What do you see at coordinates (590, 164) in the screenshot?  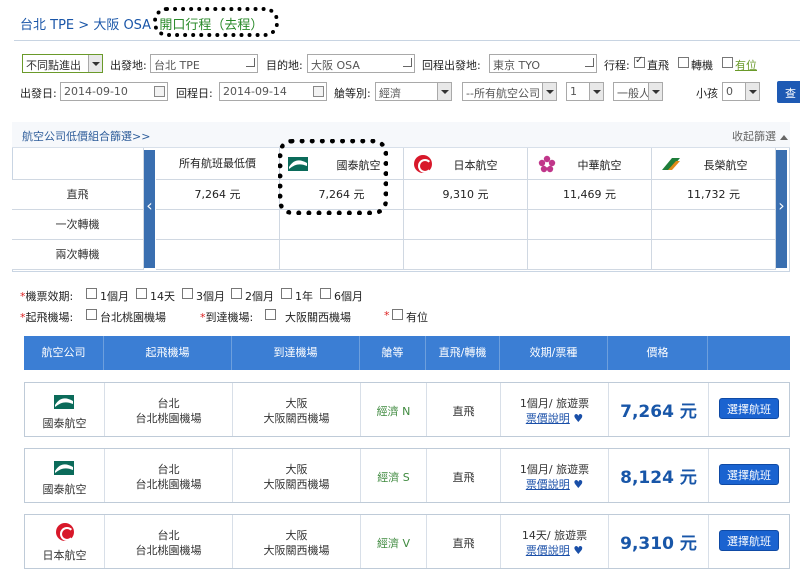 I see `col-header-china-airlines: 中華航空` at bounding box center [590, 164].